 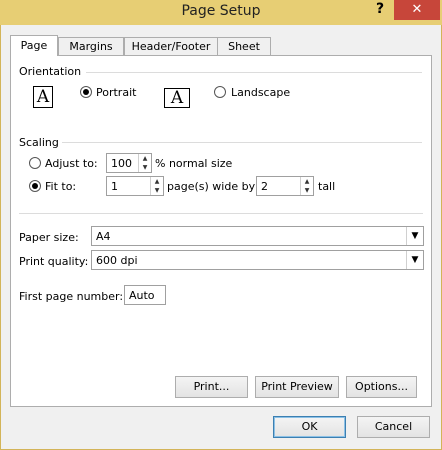 I want to click on fit-tall-spinner: 2 ▲ ▼, so click(x=285, y=186).